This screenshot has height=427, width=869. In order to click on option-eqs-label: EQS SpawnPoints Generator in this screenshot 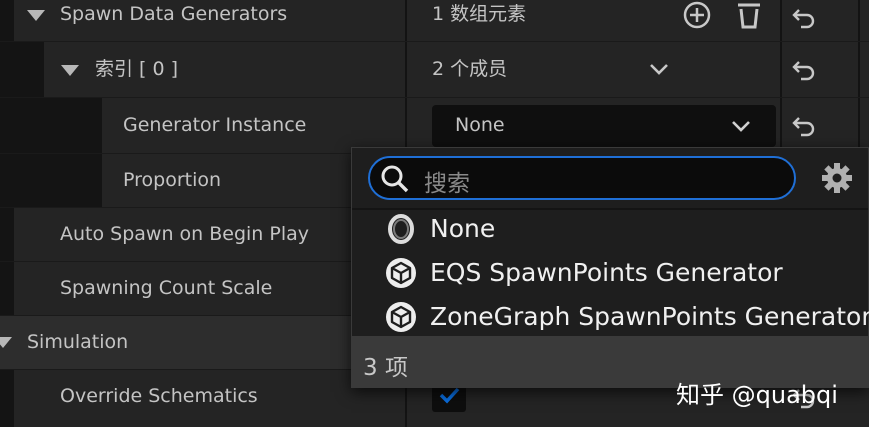, I will do `click(606, 272)`.